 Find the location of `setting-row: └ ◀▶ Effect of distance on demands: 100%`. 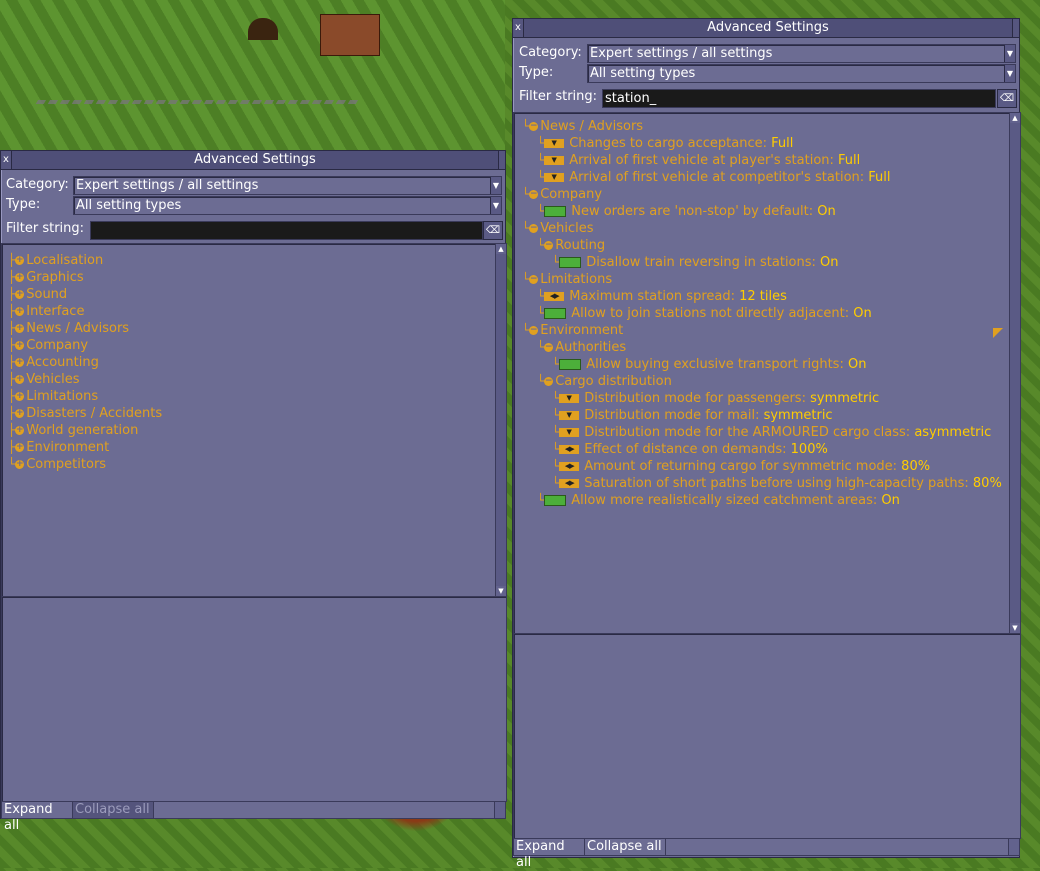

setting-row: └ ◀▶ Effect of distance on demands: 100% is located at coordinates (690, 449).